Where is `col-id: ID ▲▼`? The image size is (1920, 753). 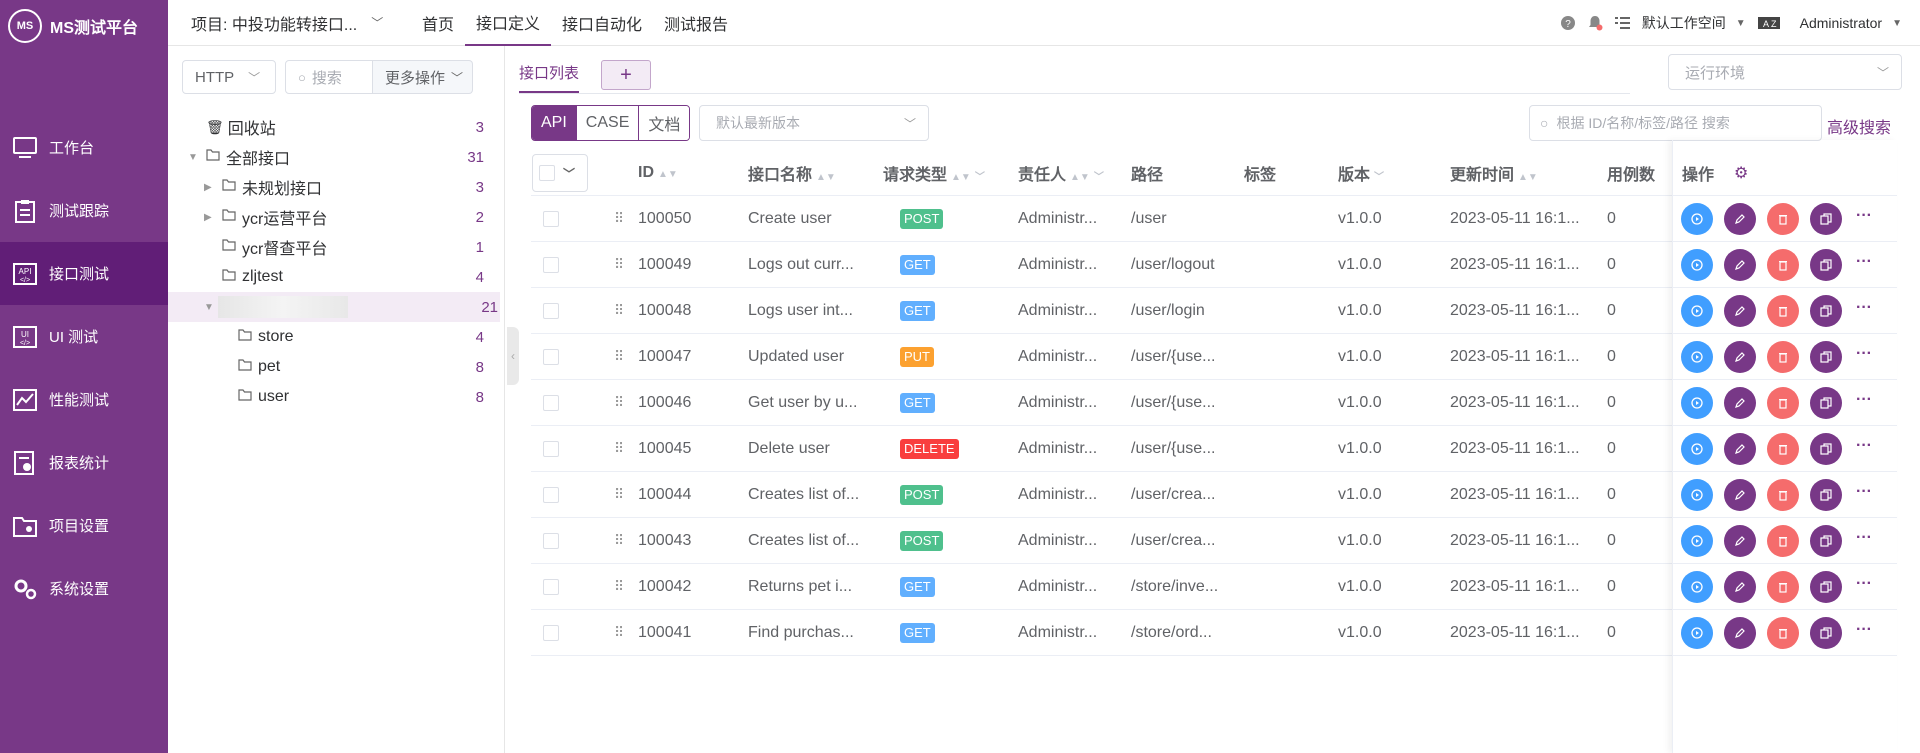 col-id: ID ▲▼ is located at coordinates (658, 173).